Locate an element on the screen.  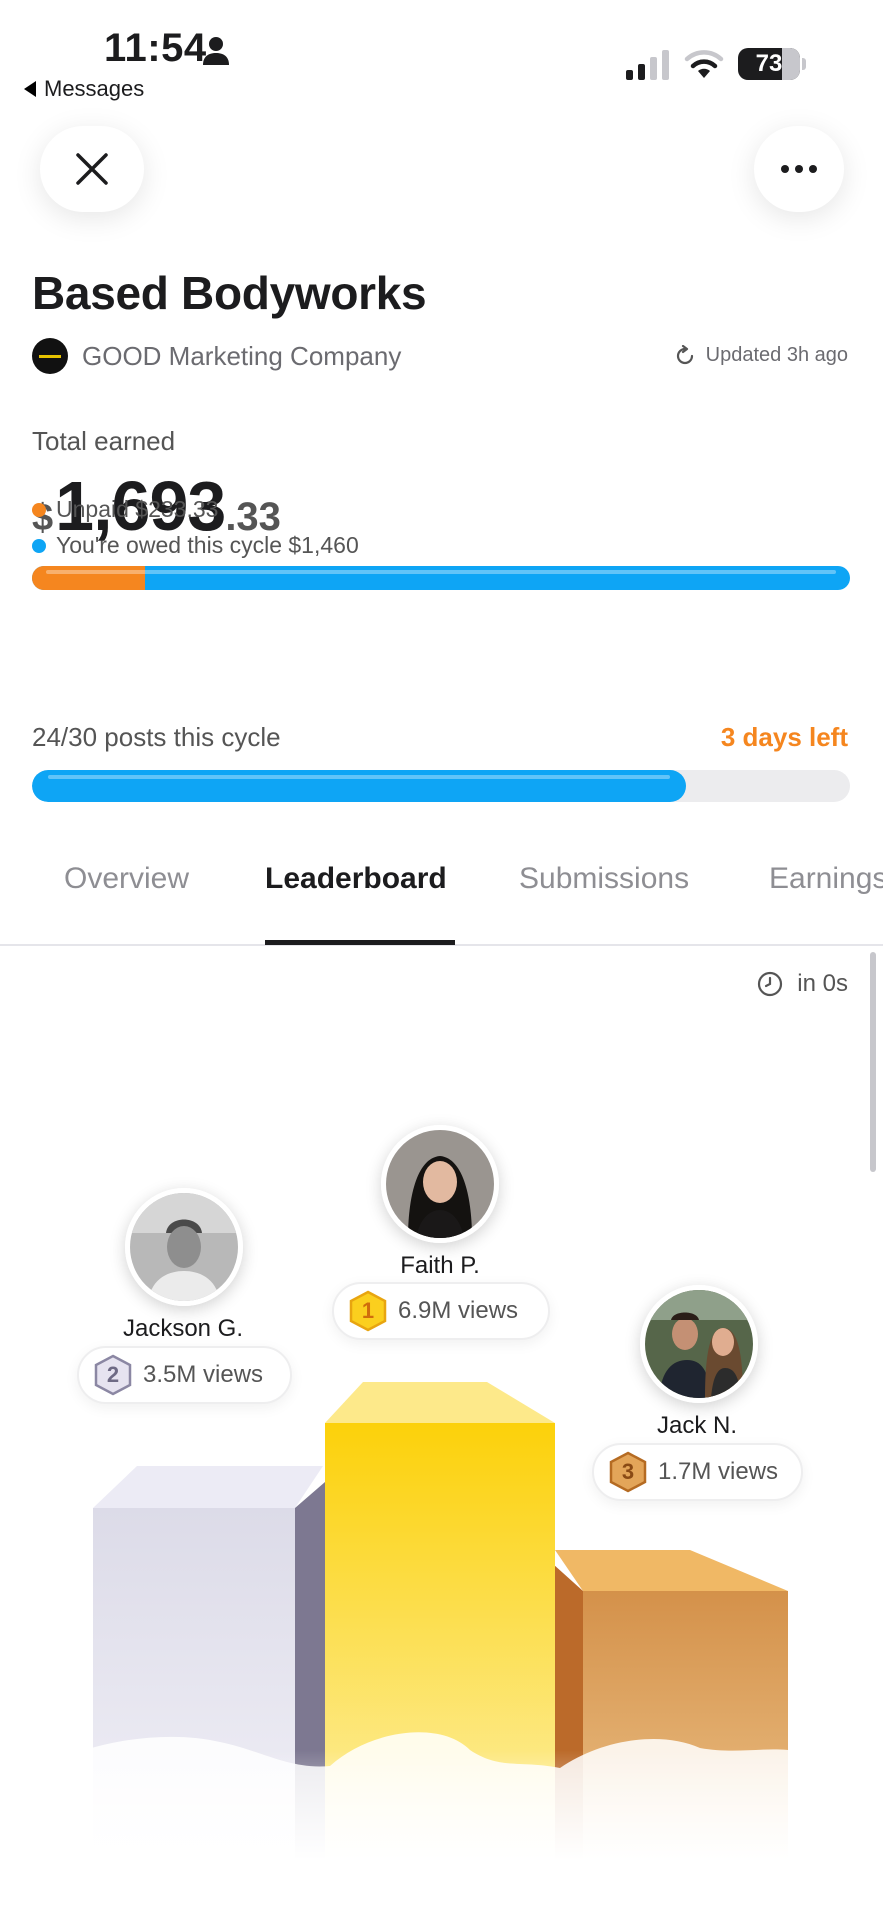
company-row: GOOD Marketing Company is located at coordinates (216, 356).